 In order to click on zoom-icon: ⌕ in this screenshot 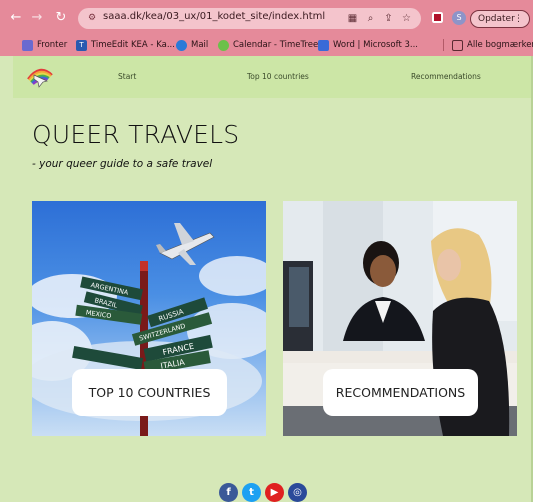, I will do `click(370, 18)`.